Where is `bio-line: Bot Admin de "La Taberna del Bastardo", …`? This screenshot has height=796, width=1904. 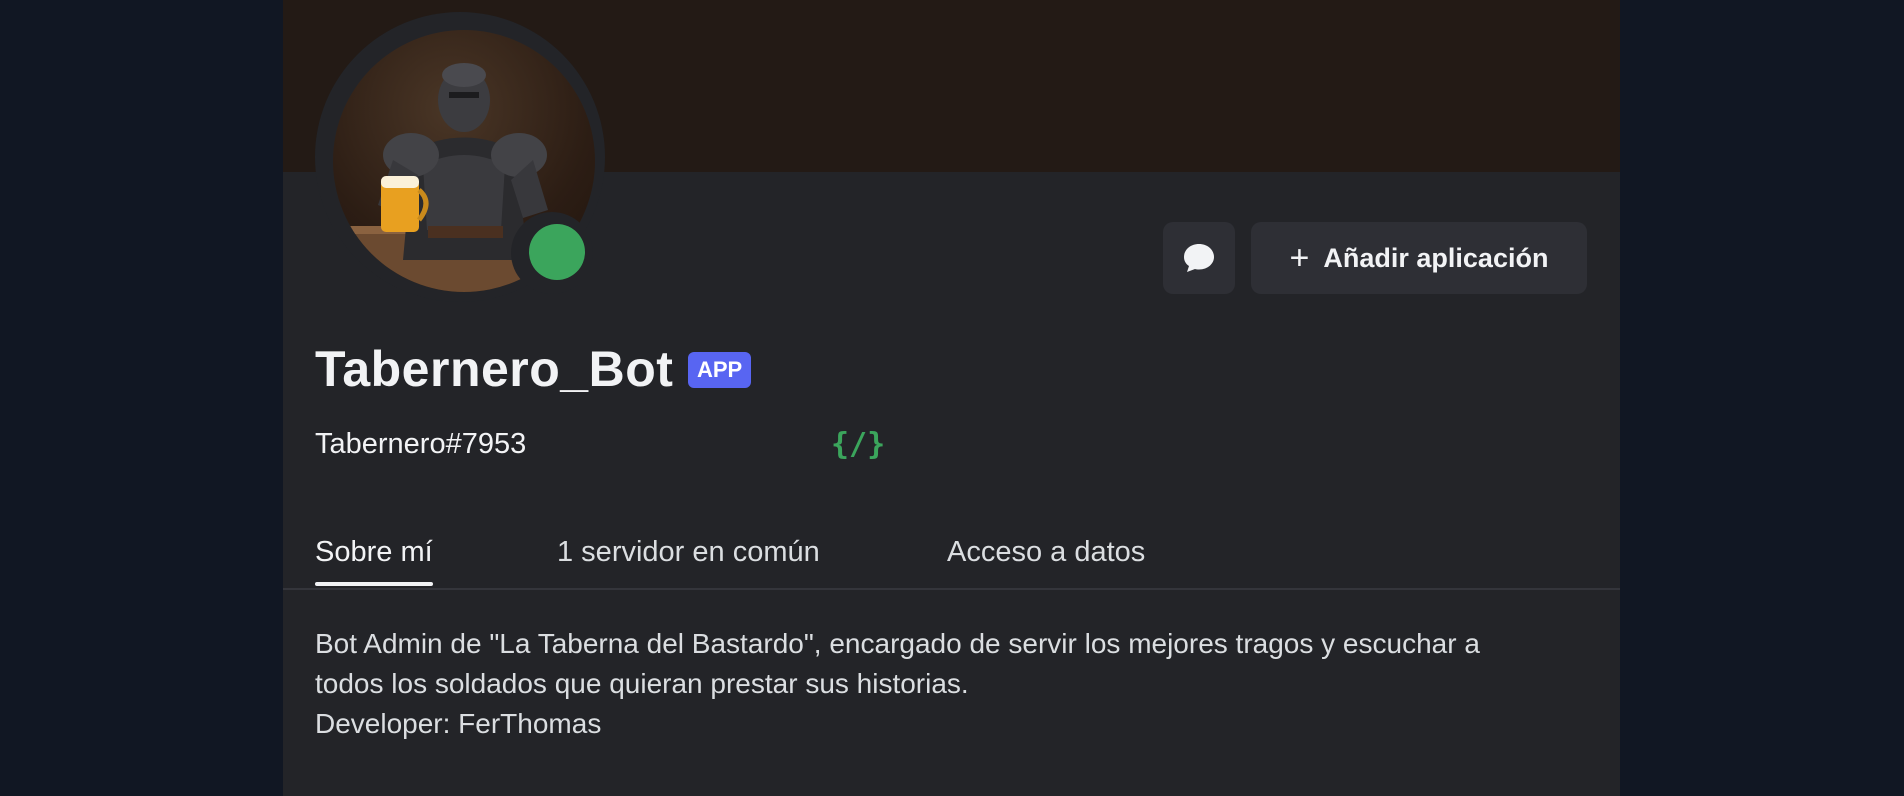
bio-line: Bot Admin de "La Taberna del Bastardo", … is located at coordinates (897, 643).